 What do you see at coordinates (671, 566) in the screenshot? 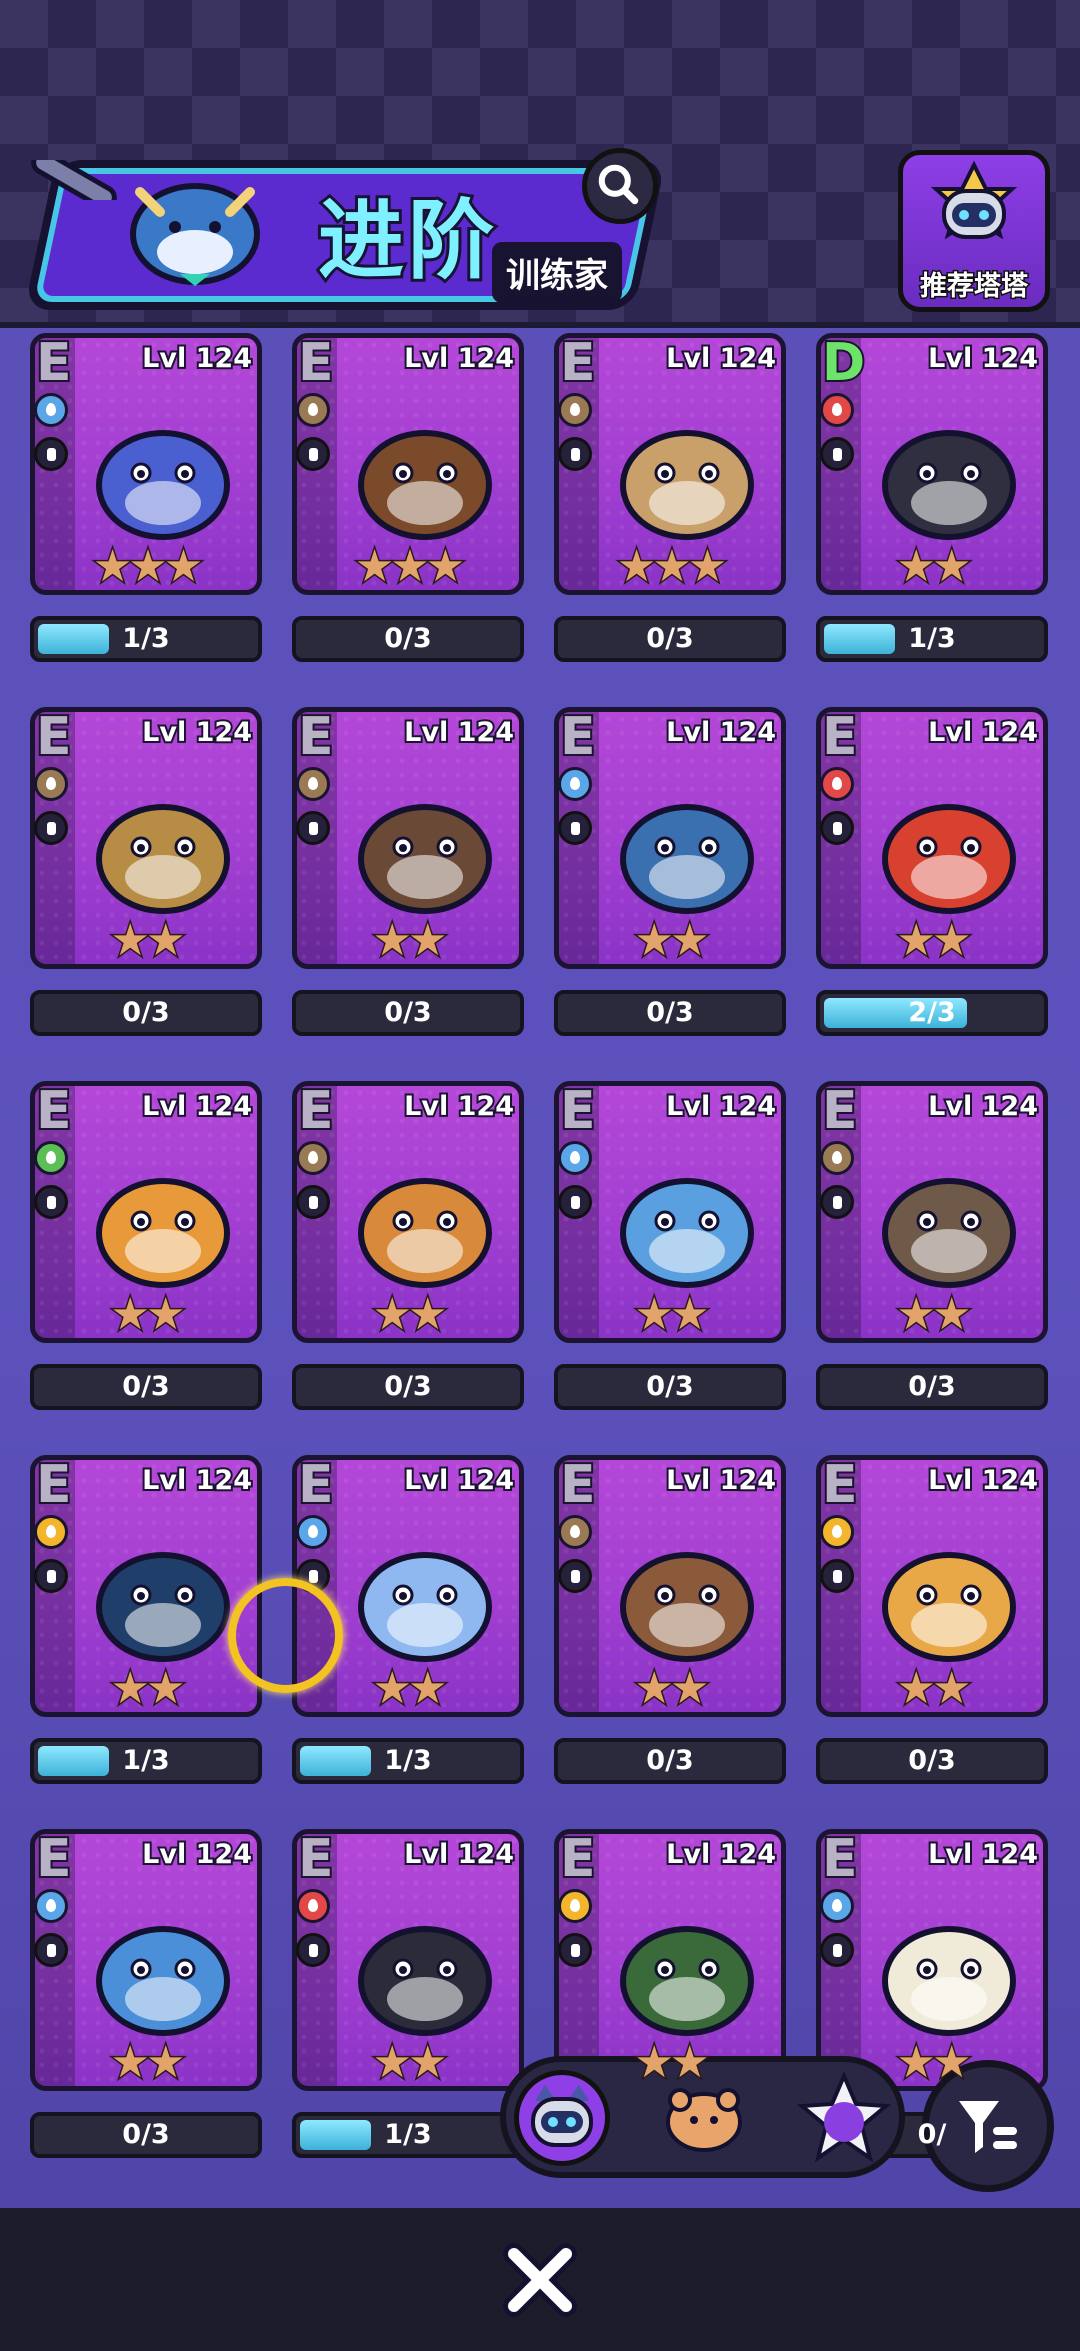
I see `star-rating: ★★★` at bounding box center [671, 566].